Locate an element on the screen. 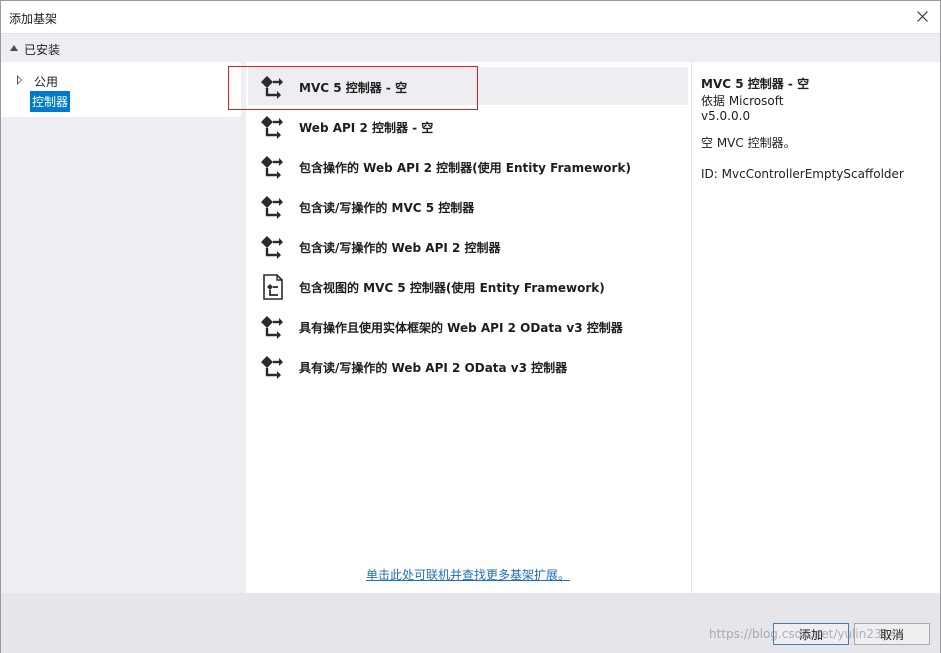  template-item: 包含操作的 Web API 2 控制器(使用 Entity Framework) is located at coordinates (468, 166).